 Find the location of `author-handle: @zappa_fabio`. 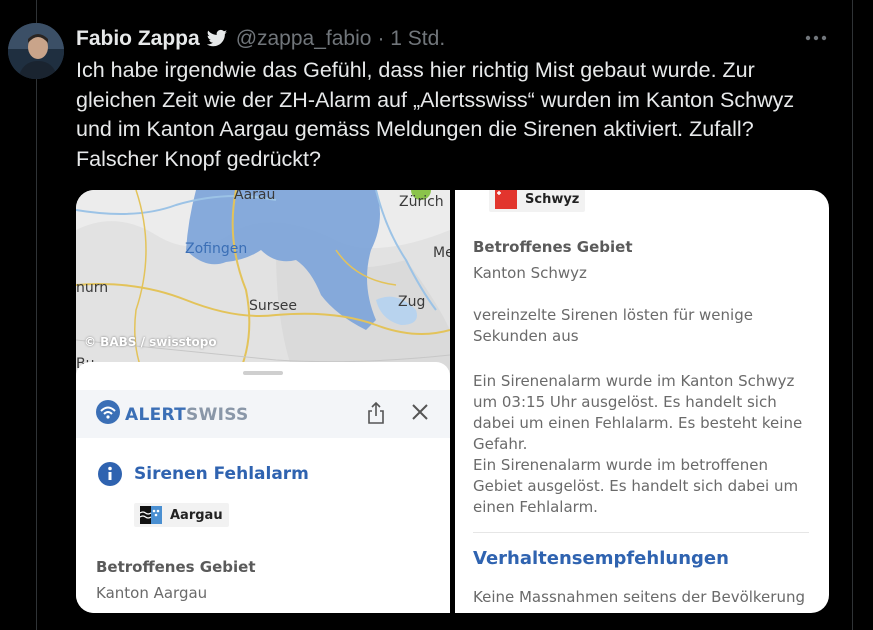

author-handle: @zappa_fabio is located at coordinates (304, 39).